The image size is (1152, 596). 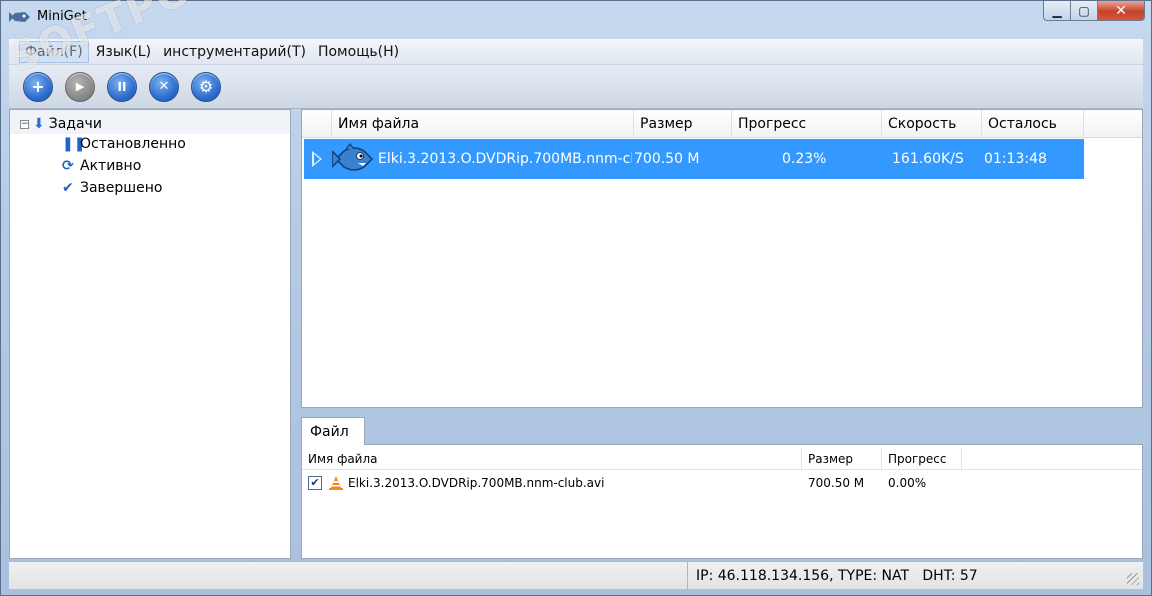 I want to click on window-controls: ▁ ▢ ✕, so click(x=1094, y=11).